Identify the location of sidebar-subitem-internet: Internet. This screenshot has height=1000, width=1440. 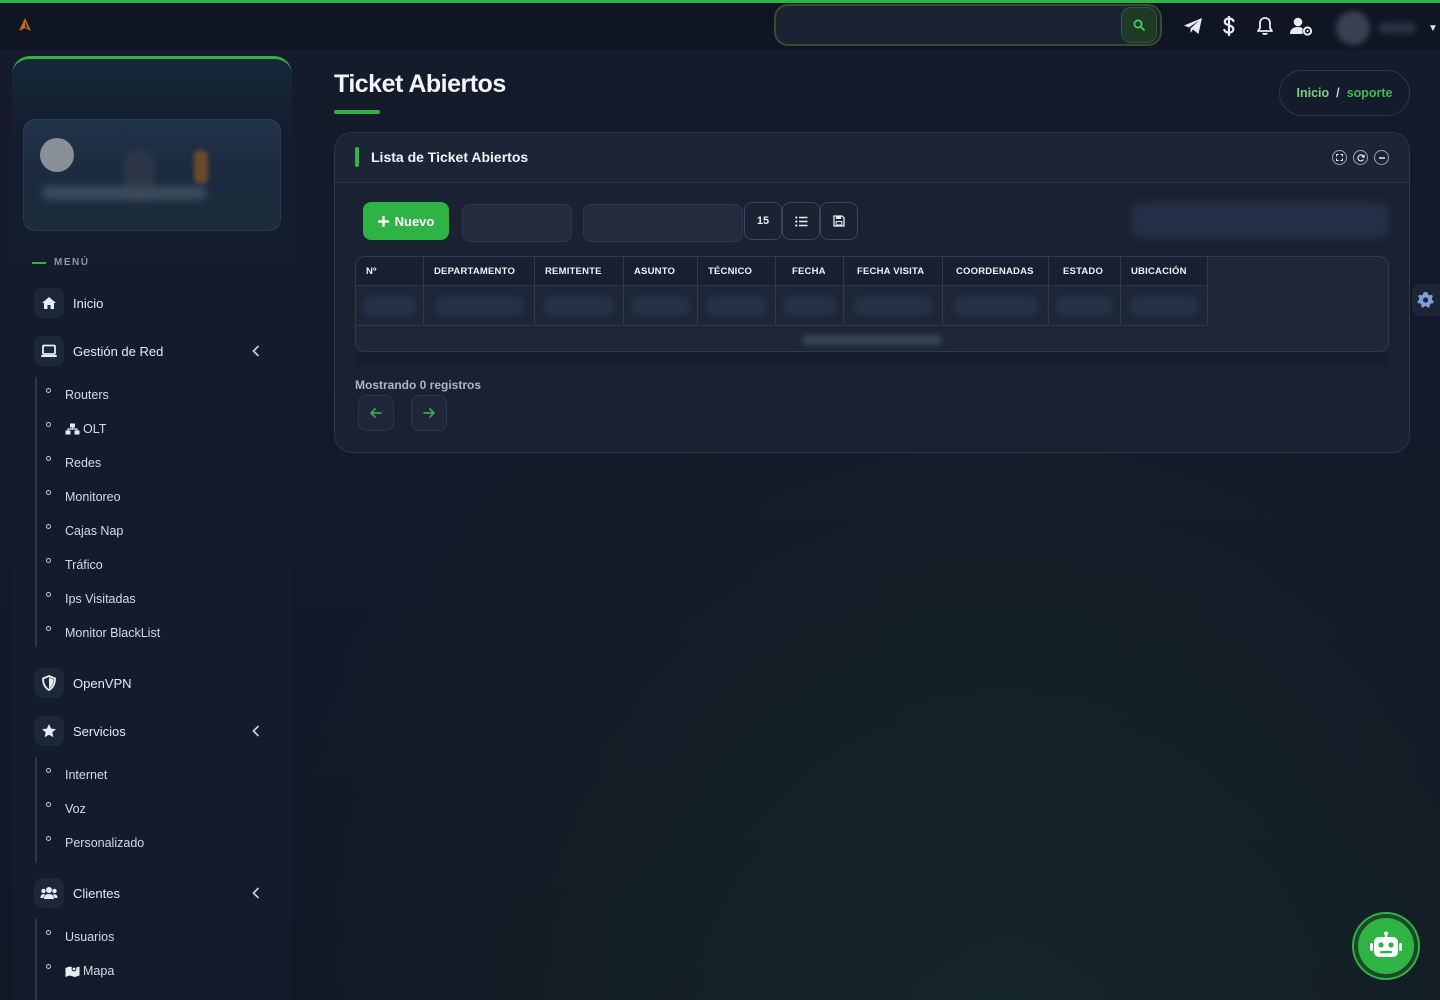
(76, 775).